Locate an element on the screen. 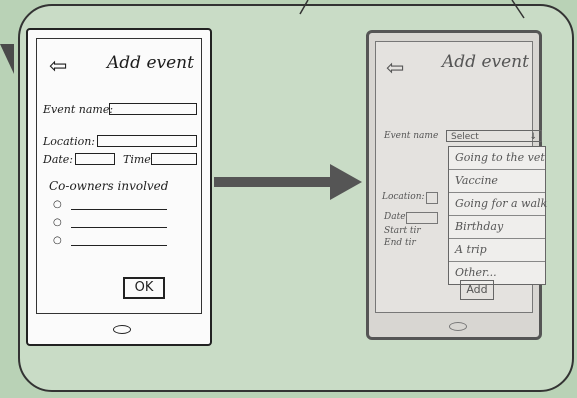  date-label: Date: is located at coordinates (58, 159).